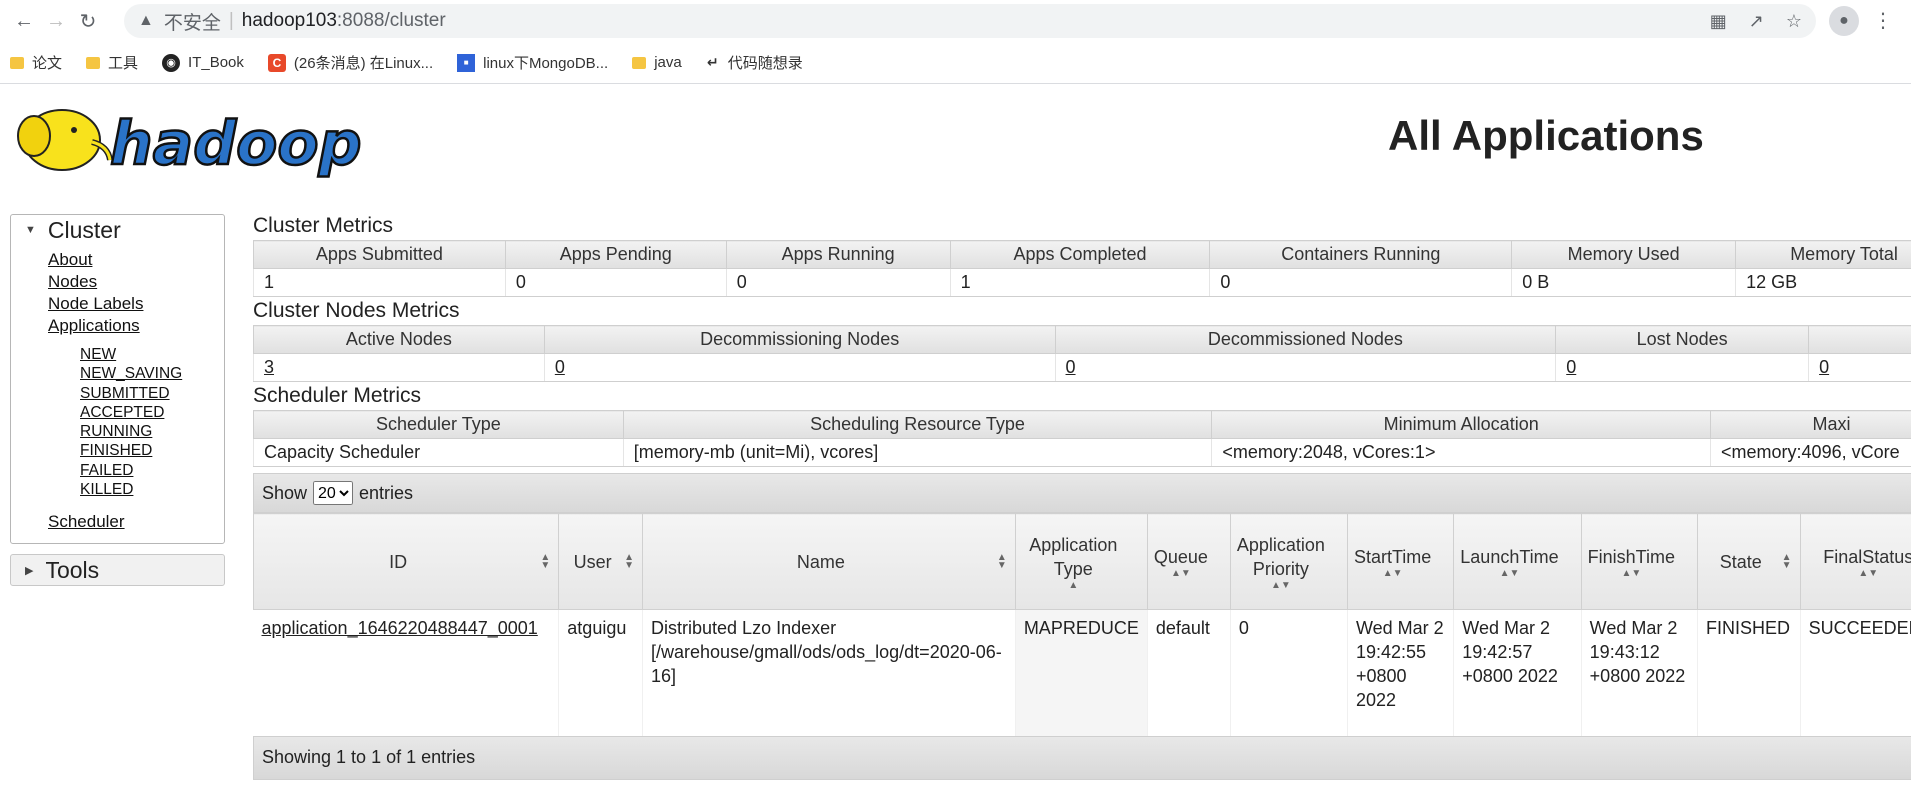 This screenshot has height=803, width=1911. What do you see at coordinates (799, 367) in the screenshot?
I see `decommissioning-nodes-link: 0` at bounding box center [799, 367].